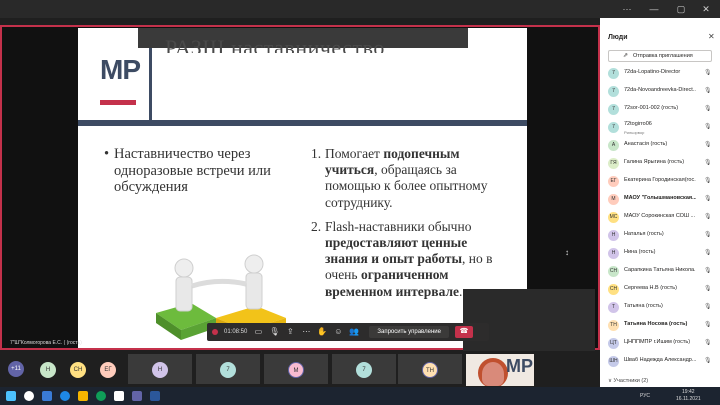 The height and width of the screenshot is (405, 720). Describe the element at coordinates (638, 124) in the screenshot. I see `participant-name: 72togirro06` at that location.